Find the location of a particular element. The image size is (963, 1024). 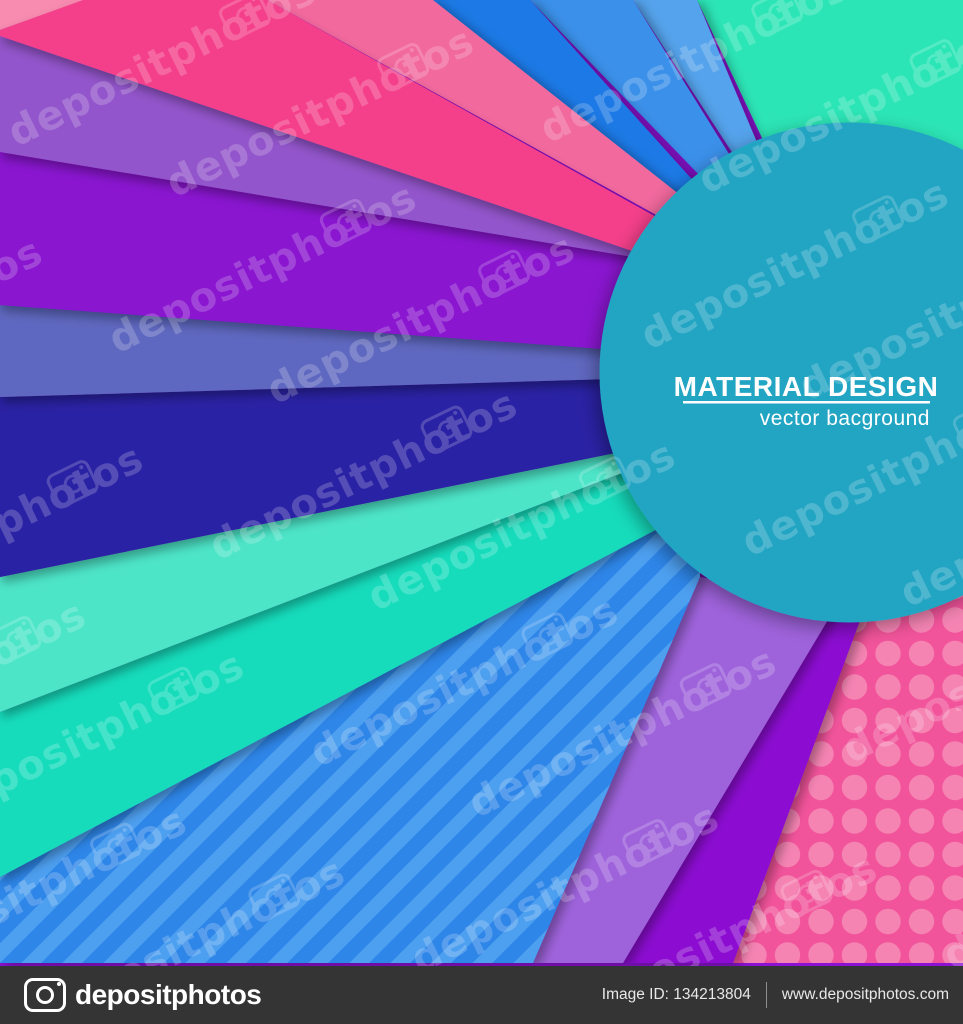

title-underline is located at coordinates (806, 402).